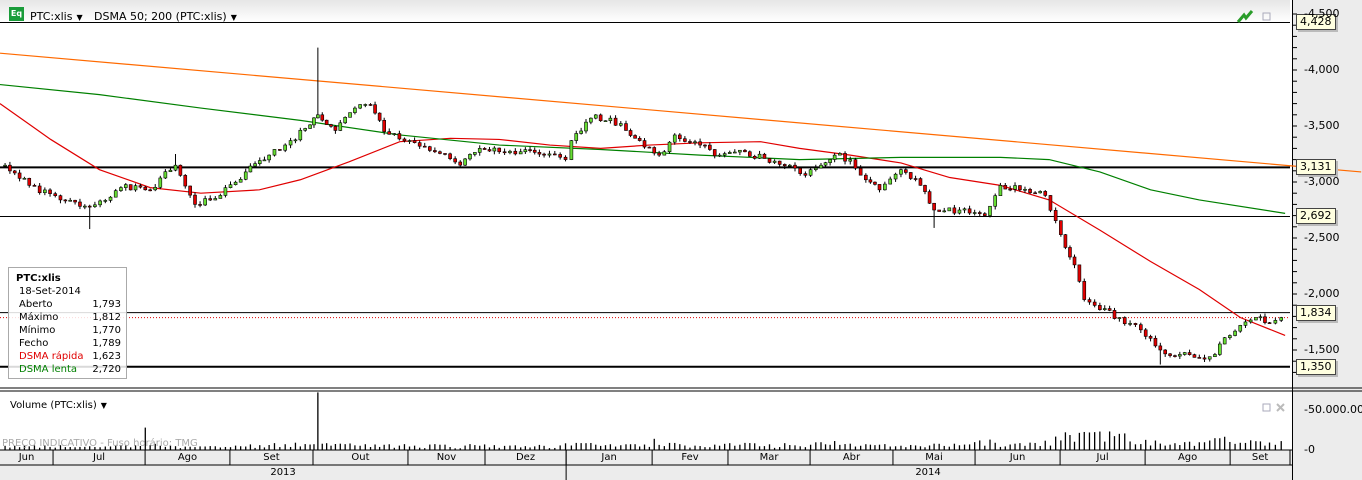  I want to click on legend-date: 18-Set-2014, so click(50, 291).